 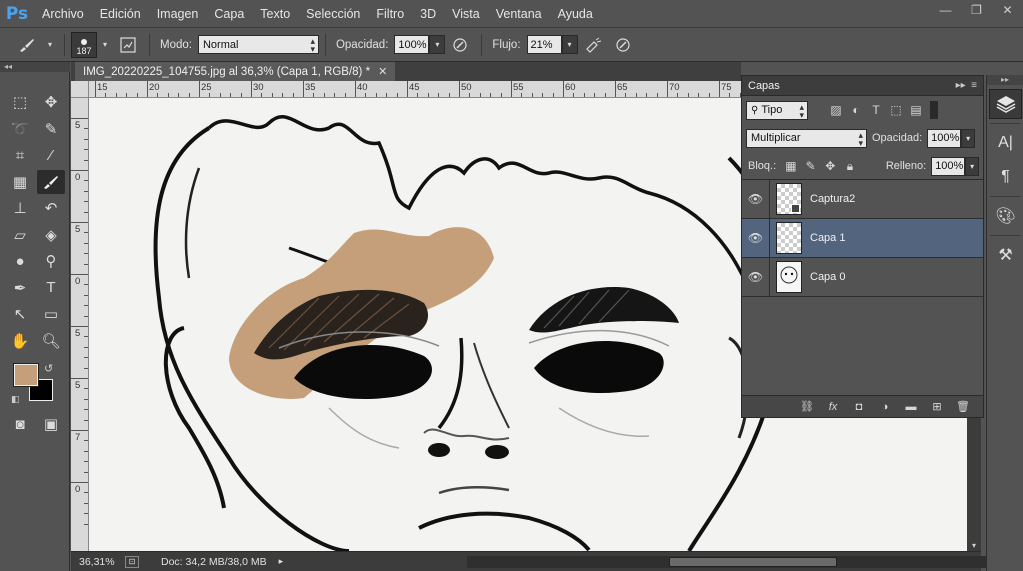 What do you see at coordinates (428, 14) in the screenshot?
I see `menu-3d: 3D` at bounding box center [428, 14].